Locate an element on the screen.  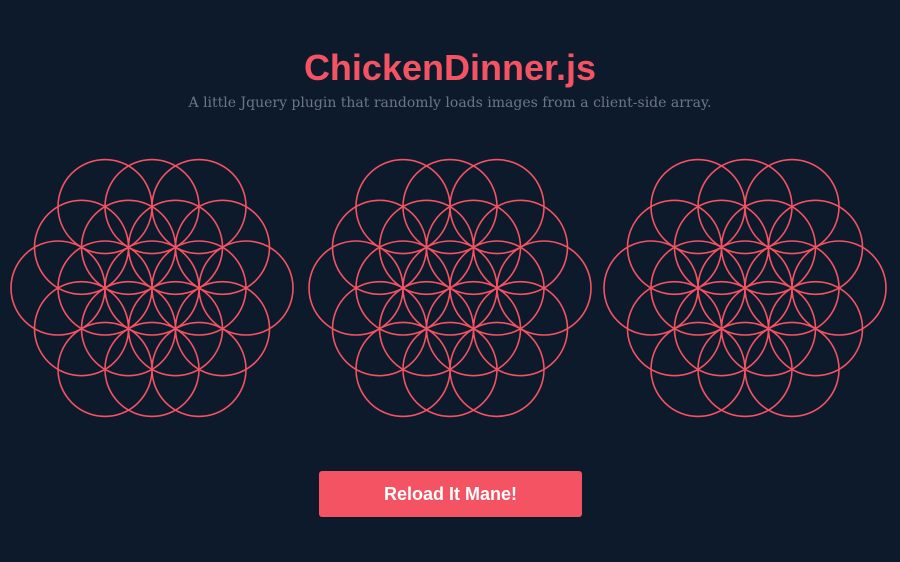
page-title: ChickenDinner.js is located at coordinates (450, 67).